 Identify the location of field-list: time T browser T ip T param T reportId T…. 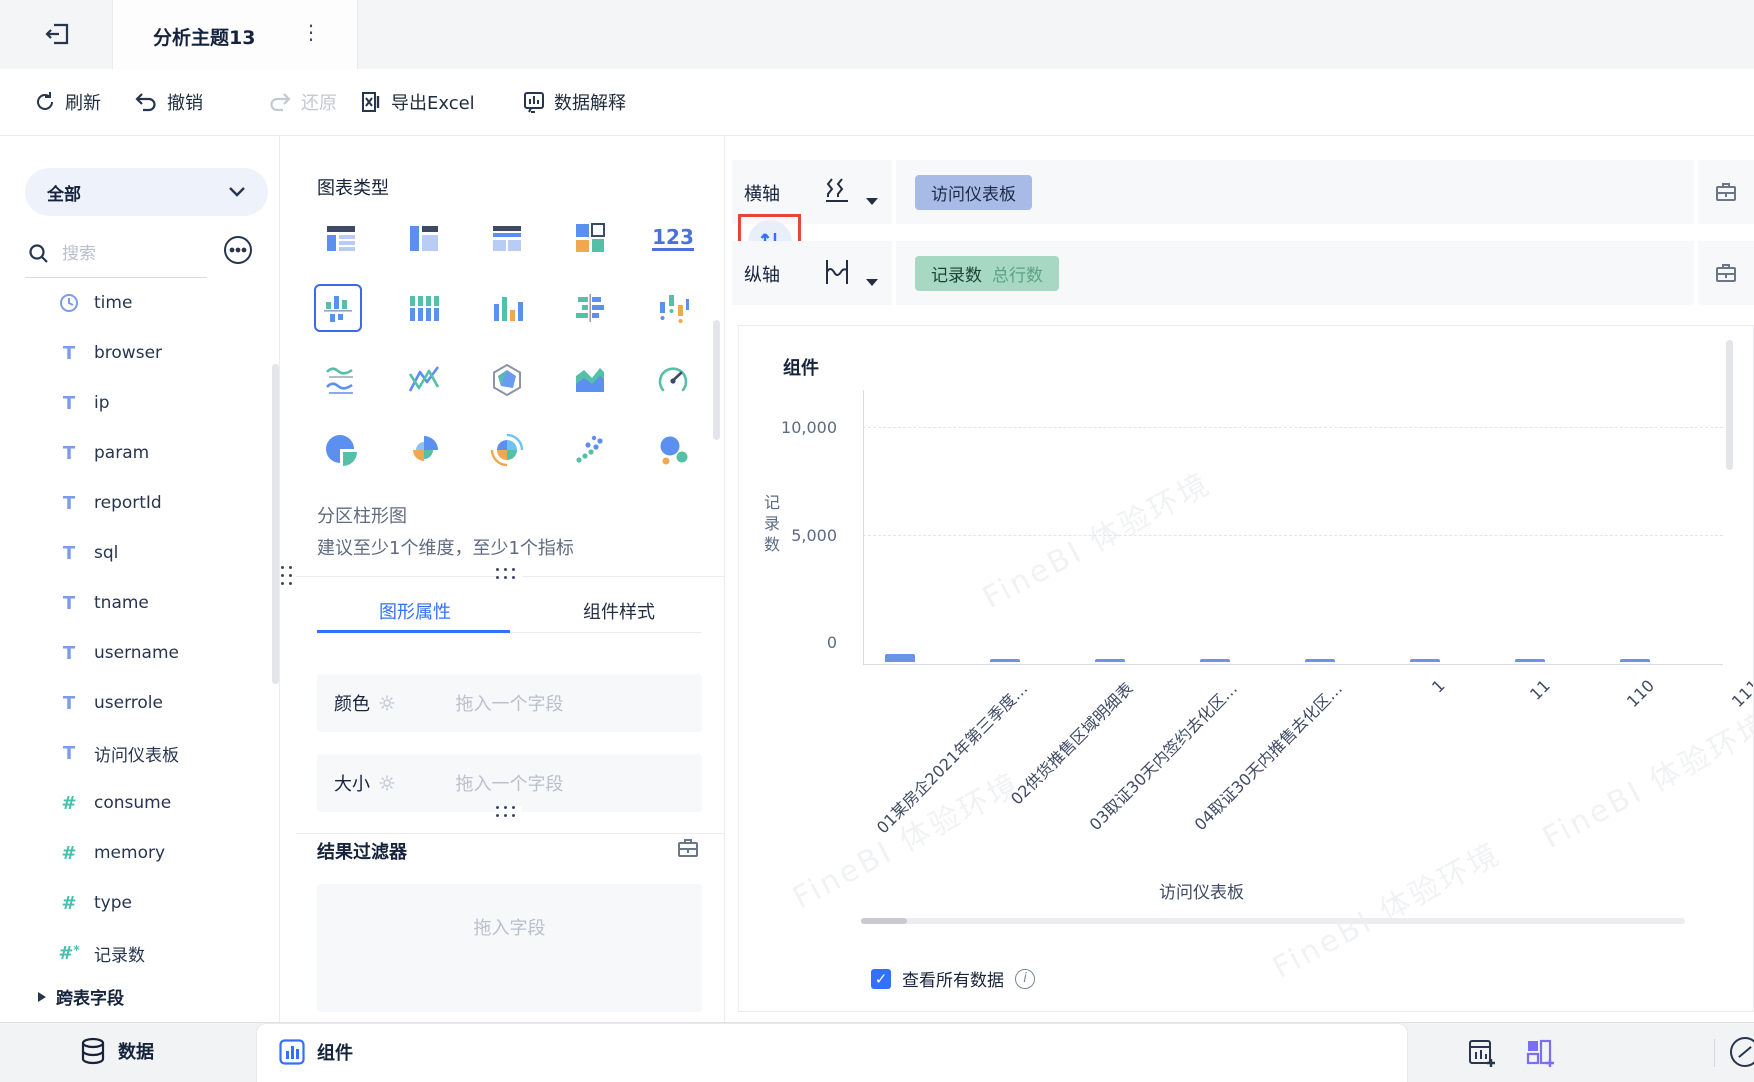
(136, 636).